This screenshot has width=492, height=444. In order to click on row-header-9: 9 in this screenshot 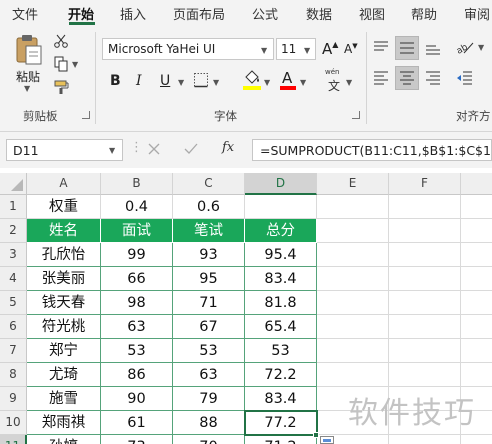, I will do `click(13, 399)`.